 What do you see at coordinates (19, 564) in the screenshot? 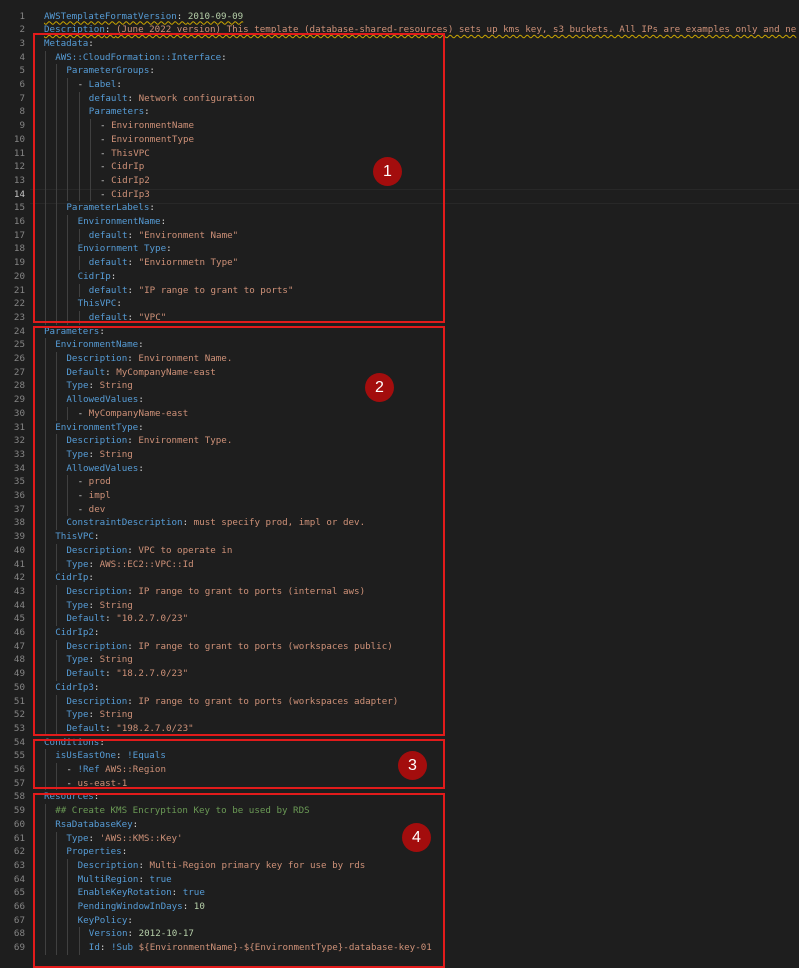
I see `line-number: 41` at bounding box center [19, 564].